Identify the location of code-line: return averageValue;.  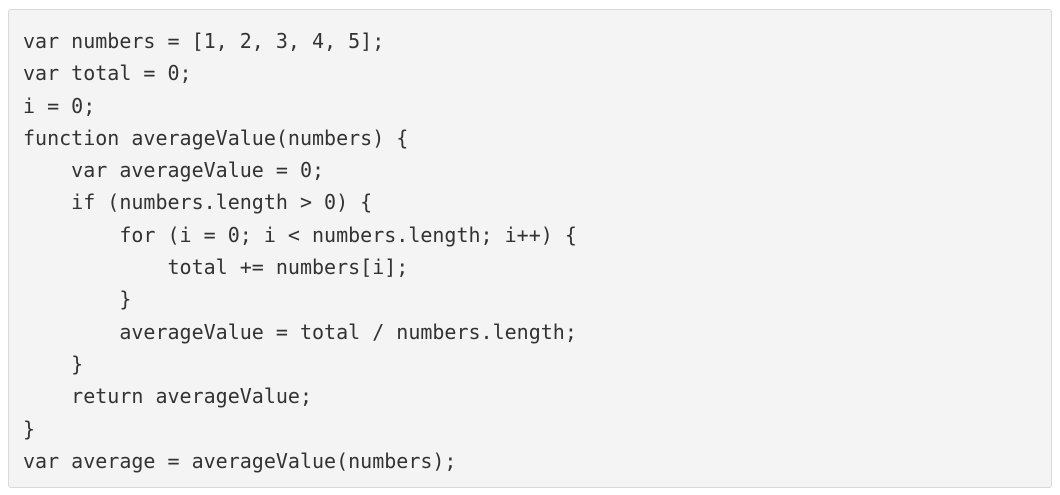
(167, 396).